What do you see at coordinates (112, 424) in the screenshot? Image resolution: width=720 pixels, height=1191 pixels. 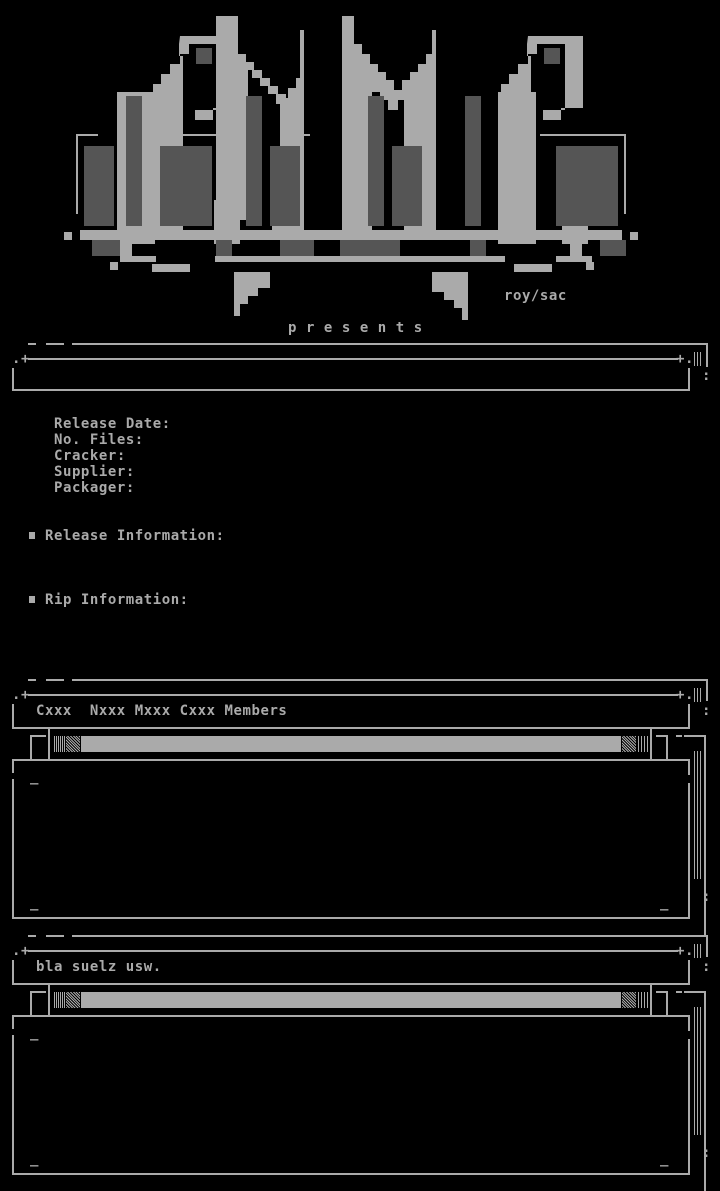 I see `field-release-date: Release Date:` at bounding box center [112, 424].